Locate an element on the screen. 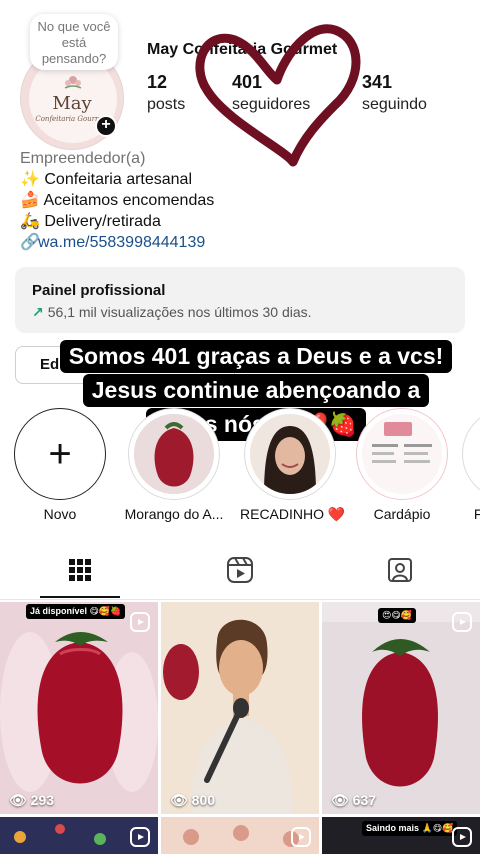 The width and height of the screenshot is (480, 854). bio-link-text: wa.me/5583998444139 is located at coordinates (122, 242).